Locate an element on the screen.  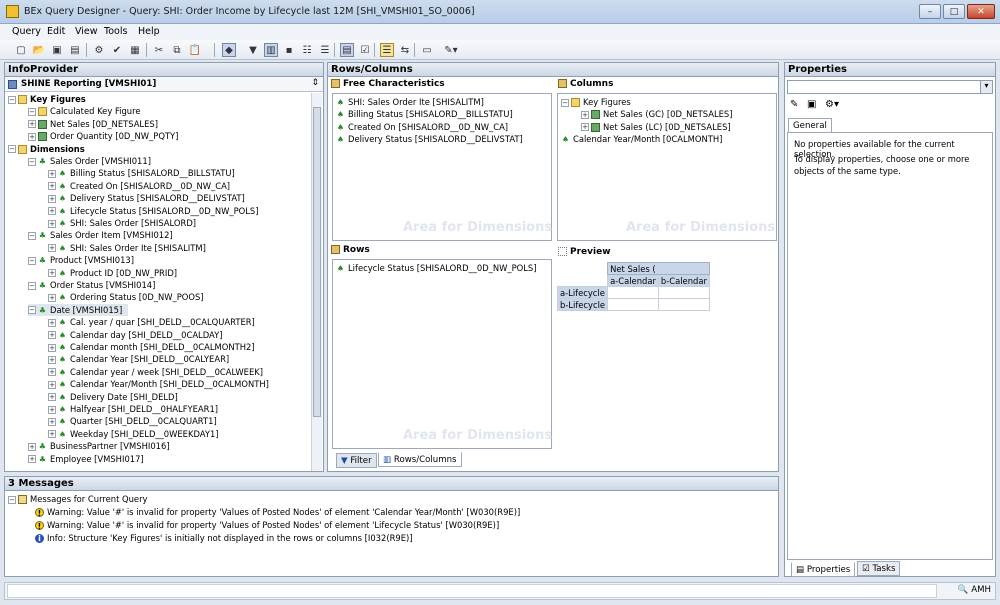
menu-edit: Edit is located at coordinates (56, 31).